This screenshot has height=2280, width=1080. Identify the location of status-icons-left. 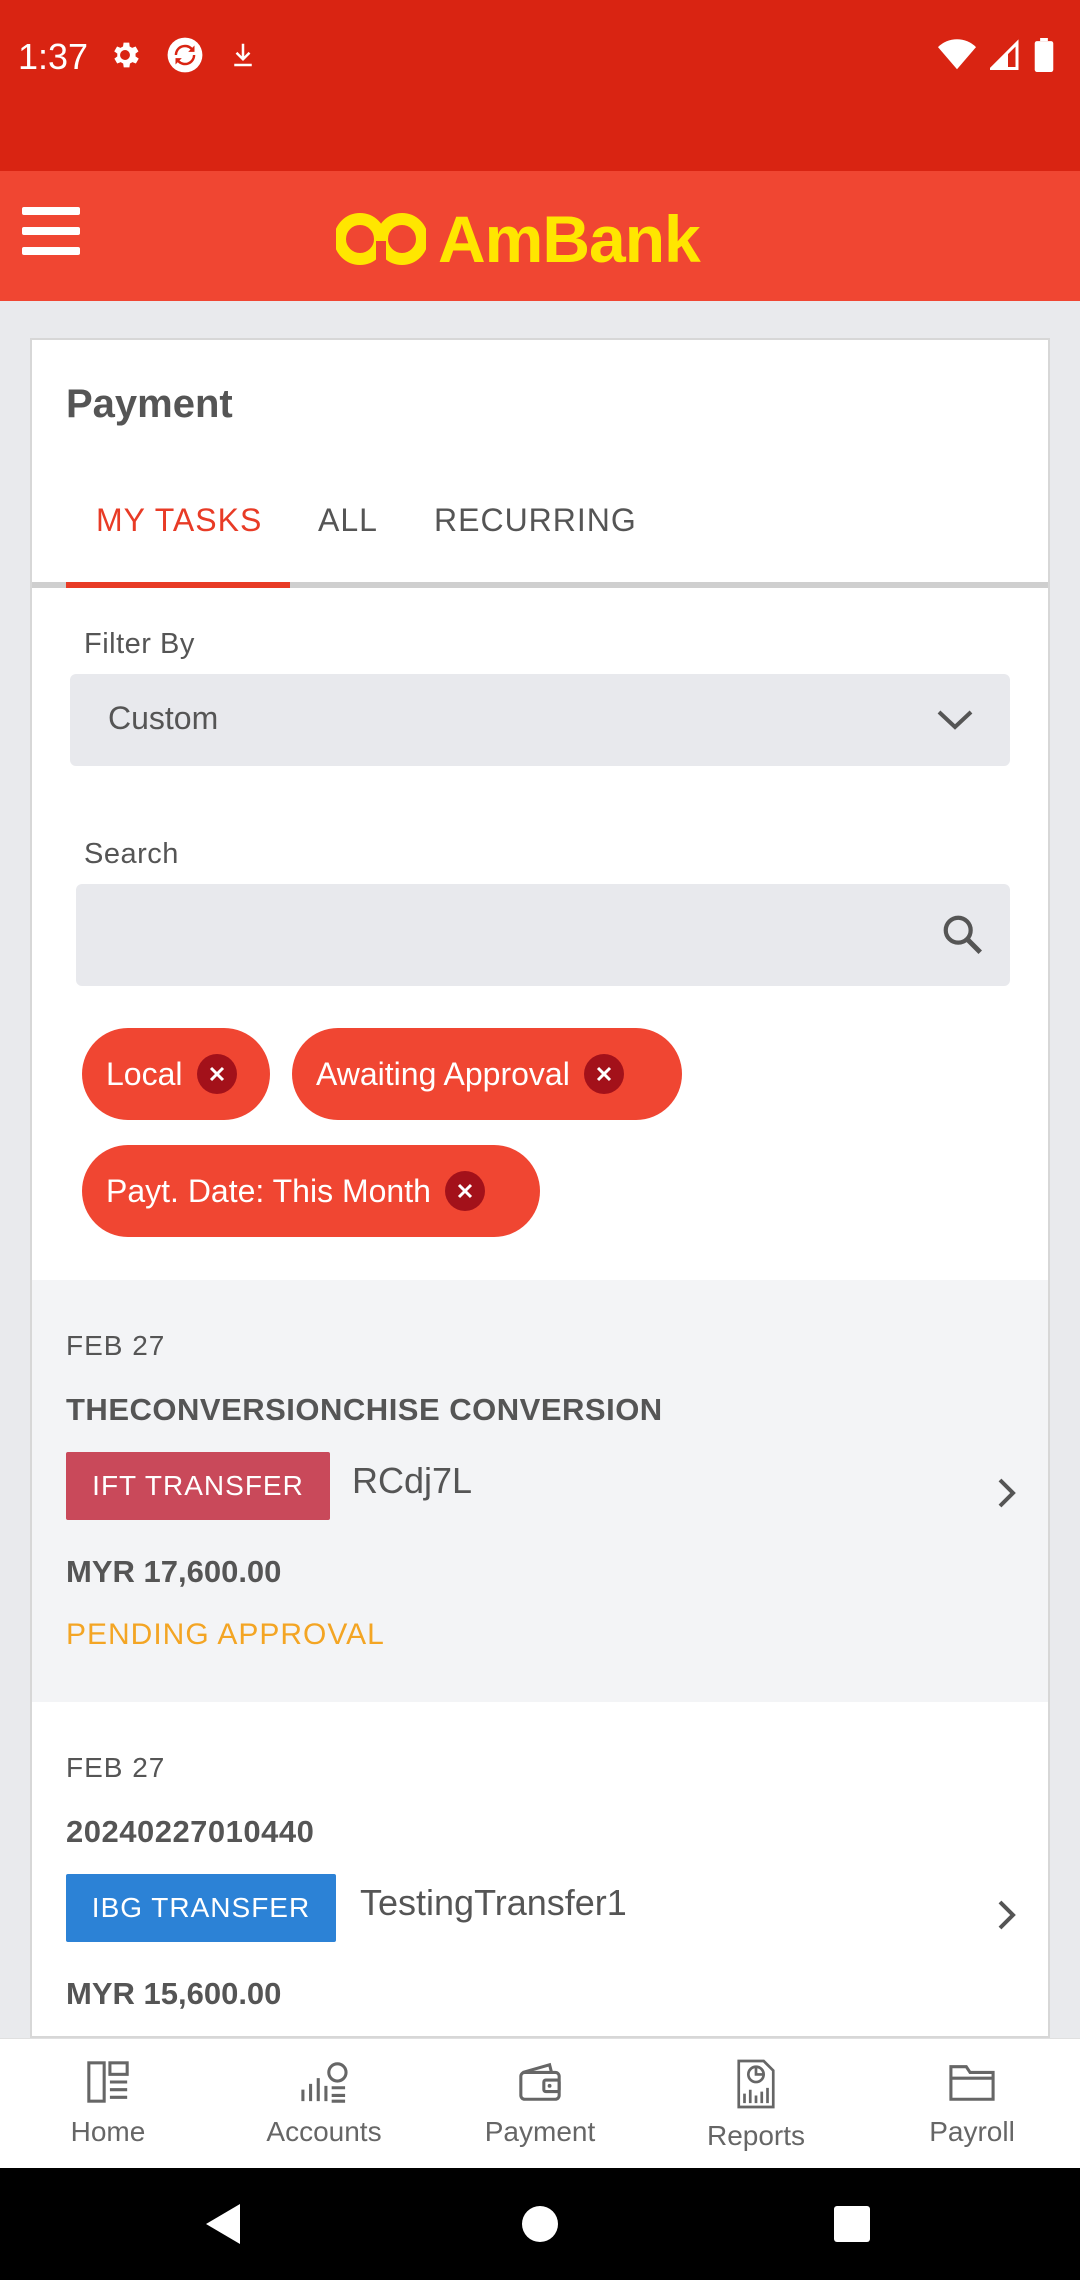
(183, 55).